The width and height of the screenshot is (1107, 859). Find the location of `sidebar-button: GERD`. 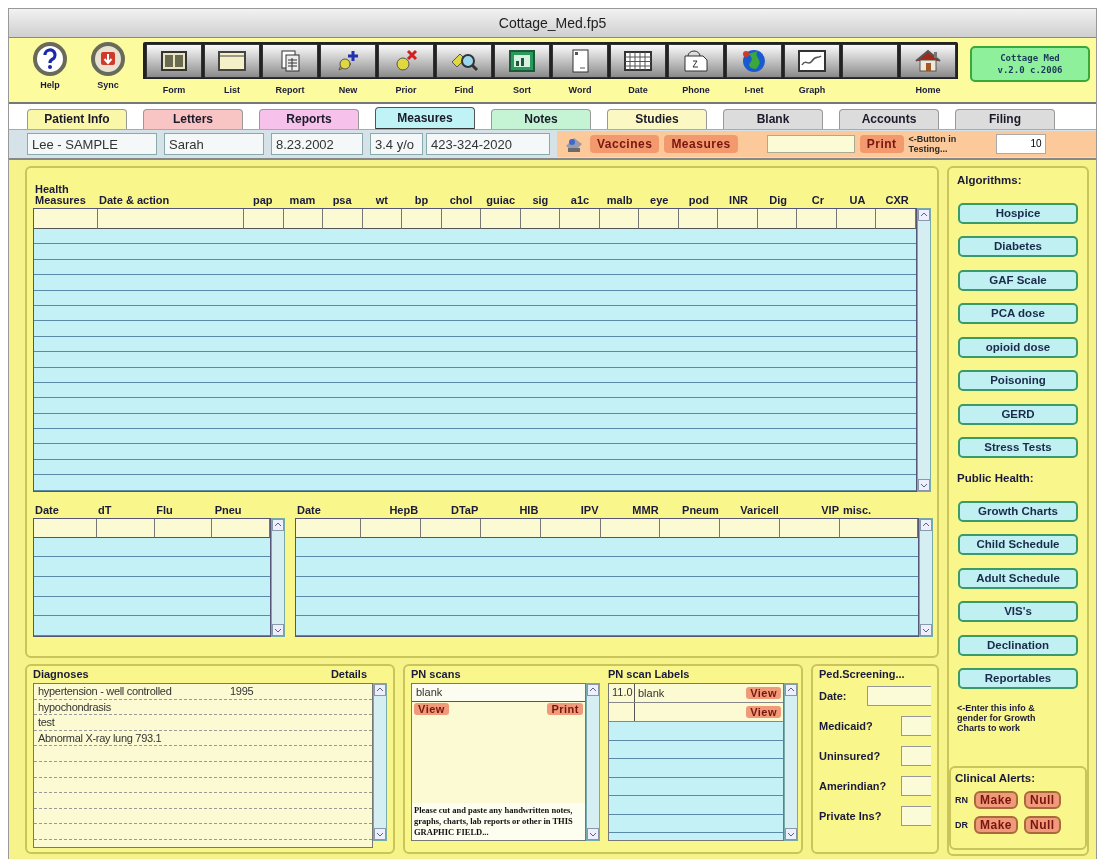

sidebar-button: GERD is located at coordinates (1018, 414).